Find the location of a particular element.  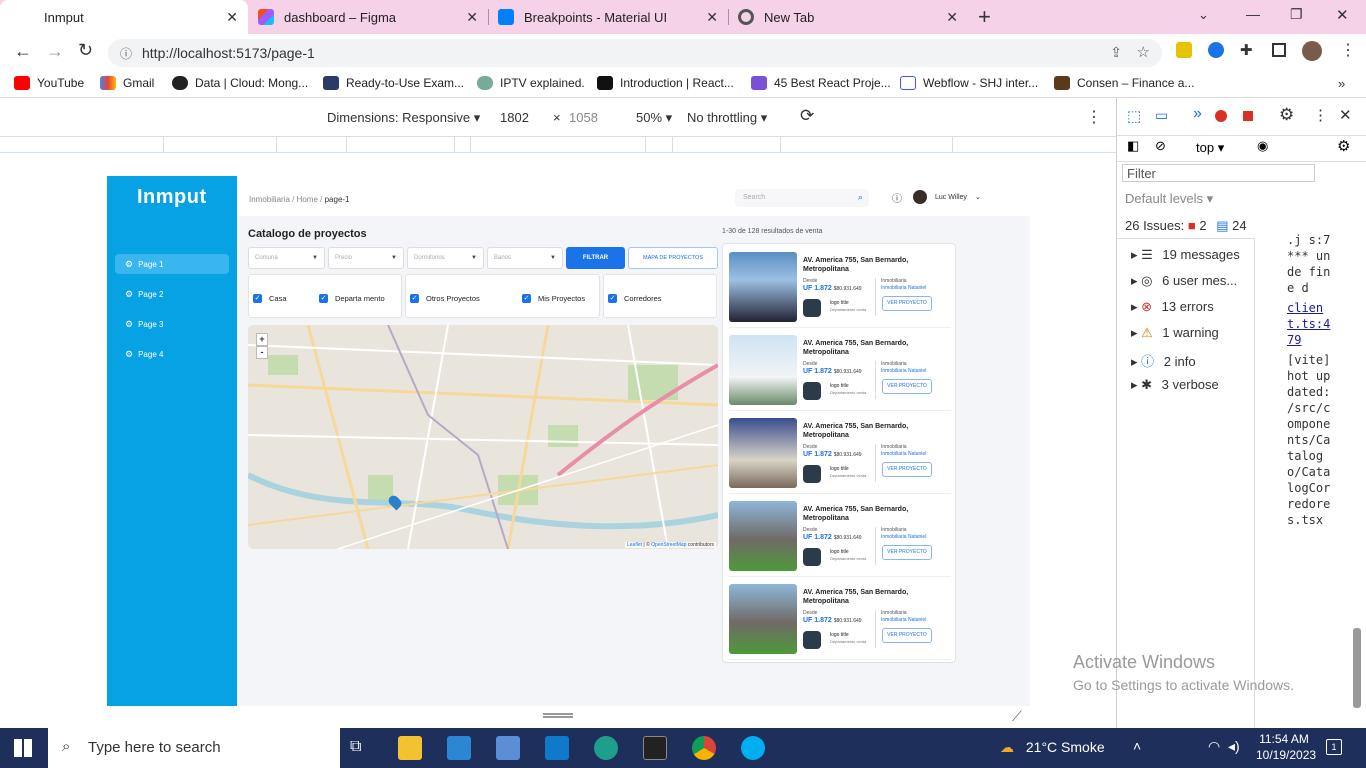

context-select: top ▾ is located at coordinates (1210, 148).